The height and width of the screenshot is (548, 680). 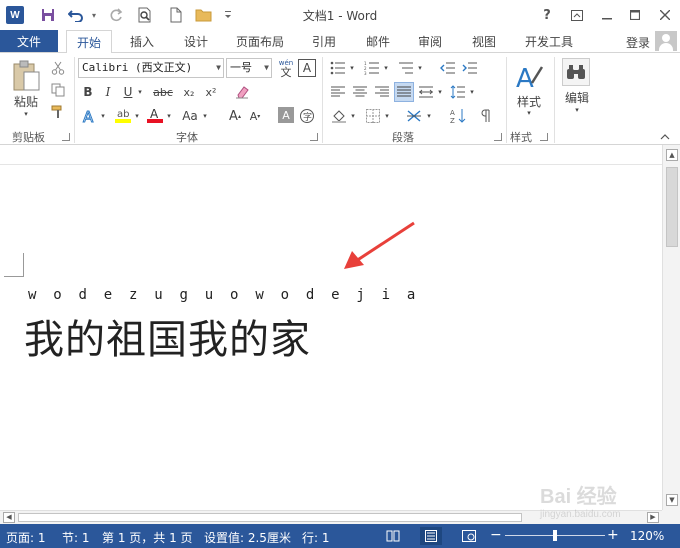 I want to click on sort-icon: AZ, so click(x=458, y=116).